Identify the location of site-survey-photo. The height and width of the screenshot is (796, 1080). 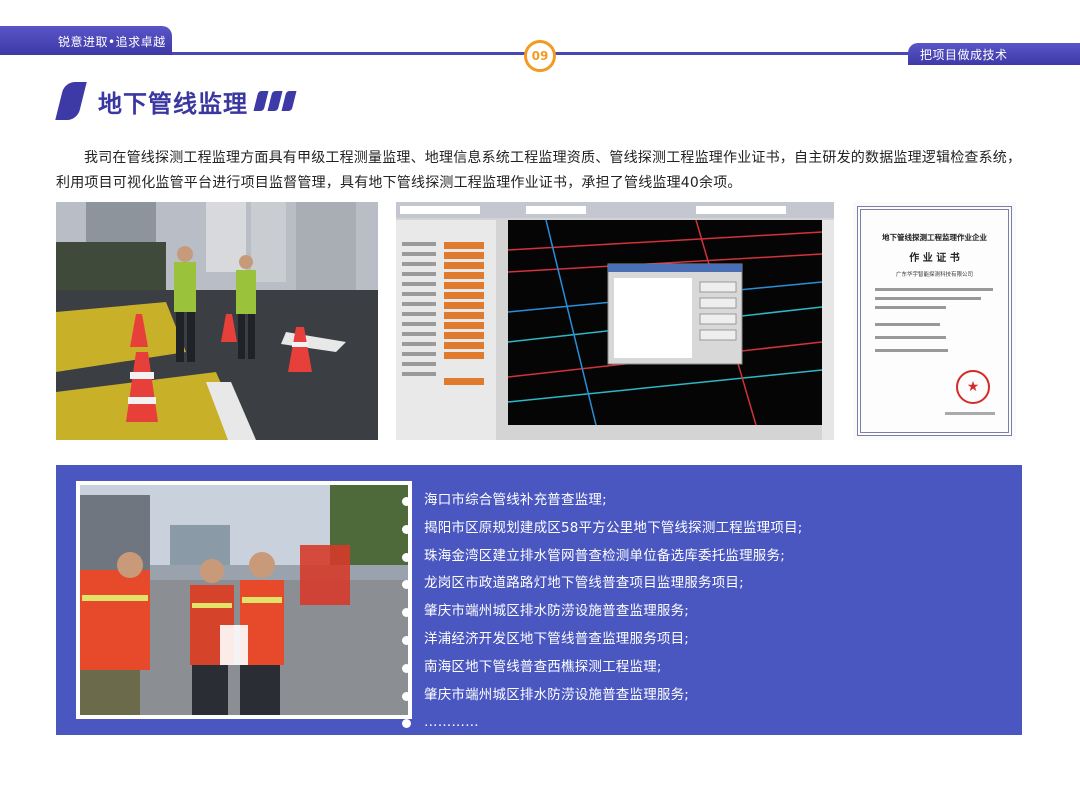
(244, 600).